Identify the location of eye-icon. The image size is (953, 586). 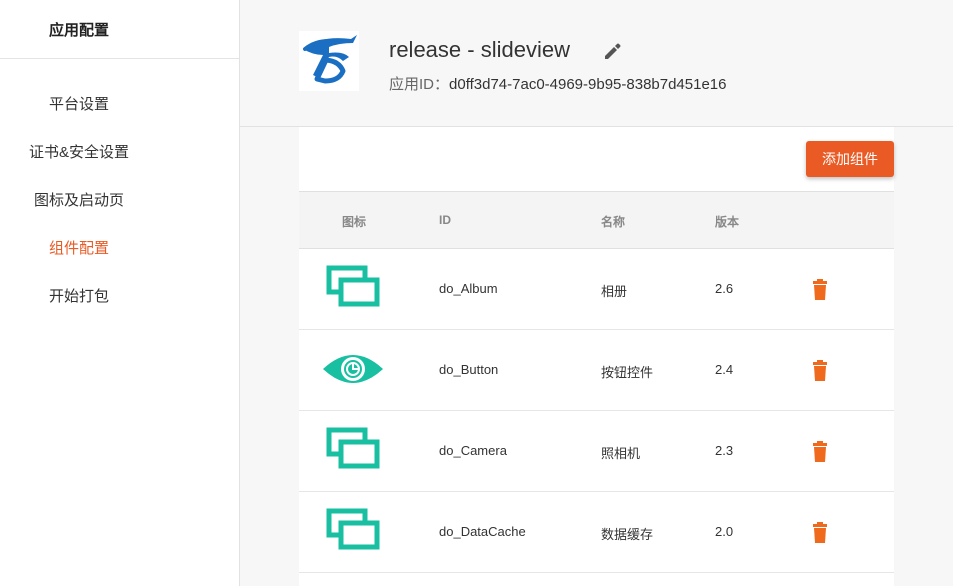
(353, 369).